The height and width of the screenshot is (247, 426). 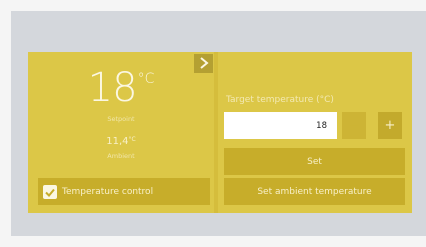 I want to click on temperature-control-toggle: Temperature control, so click(x=124, y=191).